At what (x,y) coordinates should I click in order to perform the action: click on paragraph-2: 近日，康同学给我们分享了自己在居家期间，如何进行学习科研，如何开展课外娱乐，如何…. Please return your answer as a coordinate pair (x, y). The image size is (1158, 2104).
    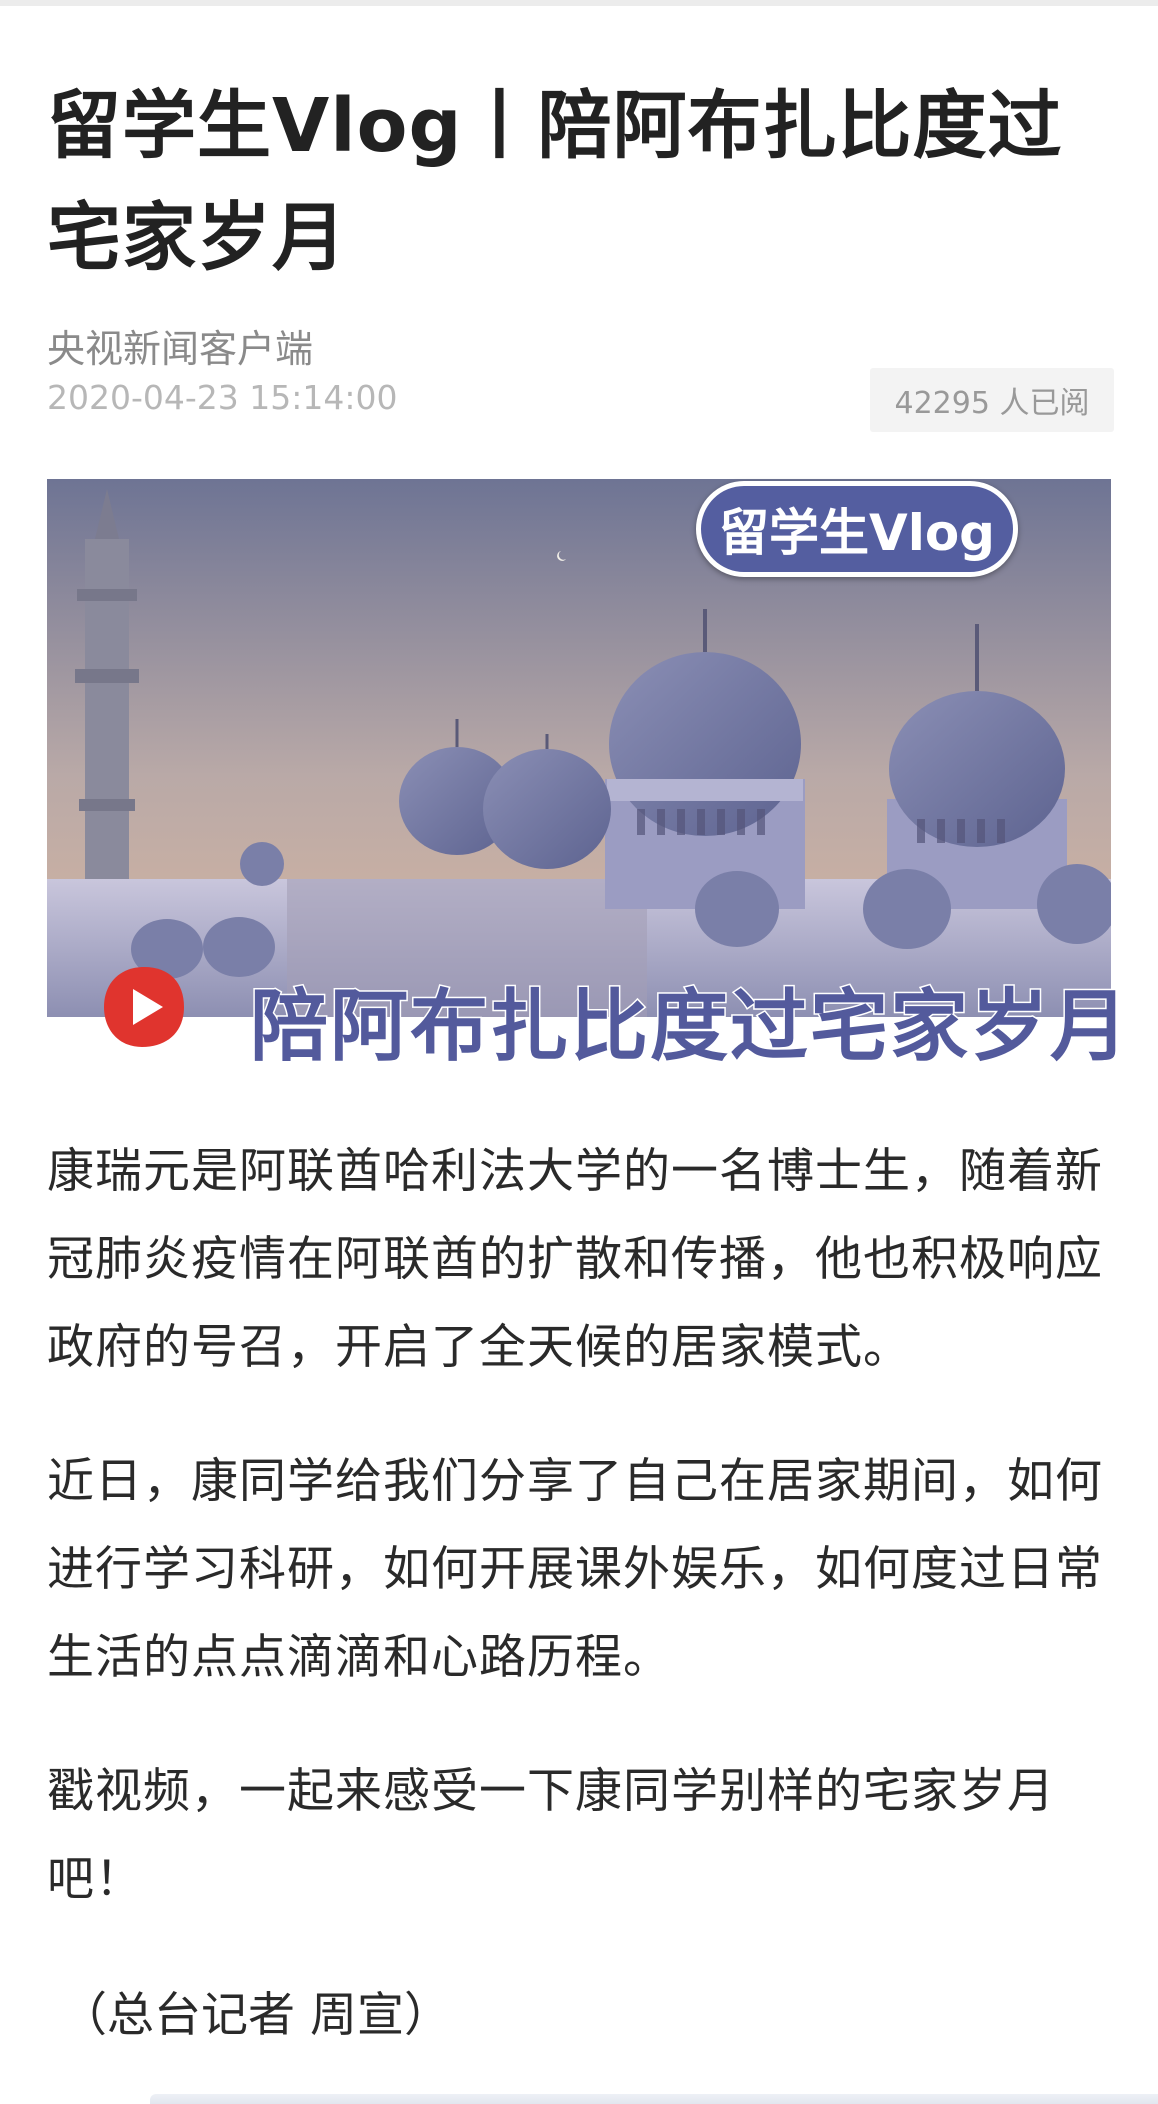
    Looking at the image, I should click on (575, 1569).